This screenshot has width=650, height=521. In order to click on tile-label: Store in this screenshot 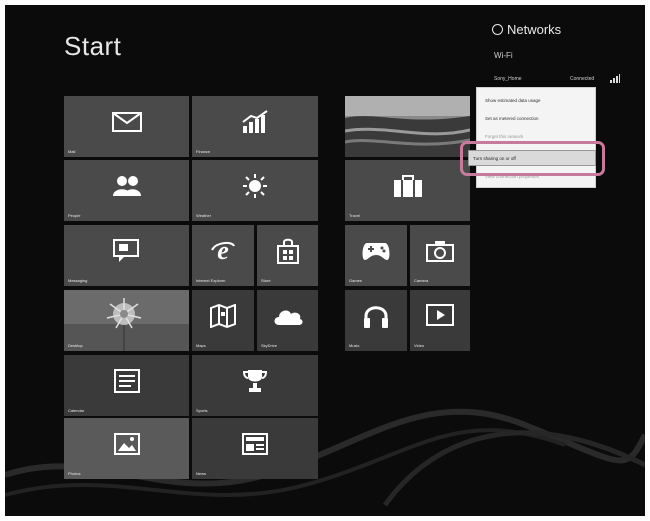, I will do `click(266, 280)`.